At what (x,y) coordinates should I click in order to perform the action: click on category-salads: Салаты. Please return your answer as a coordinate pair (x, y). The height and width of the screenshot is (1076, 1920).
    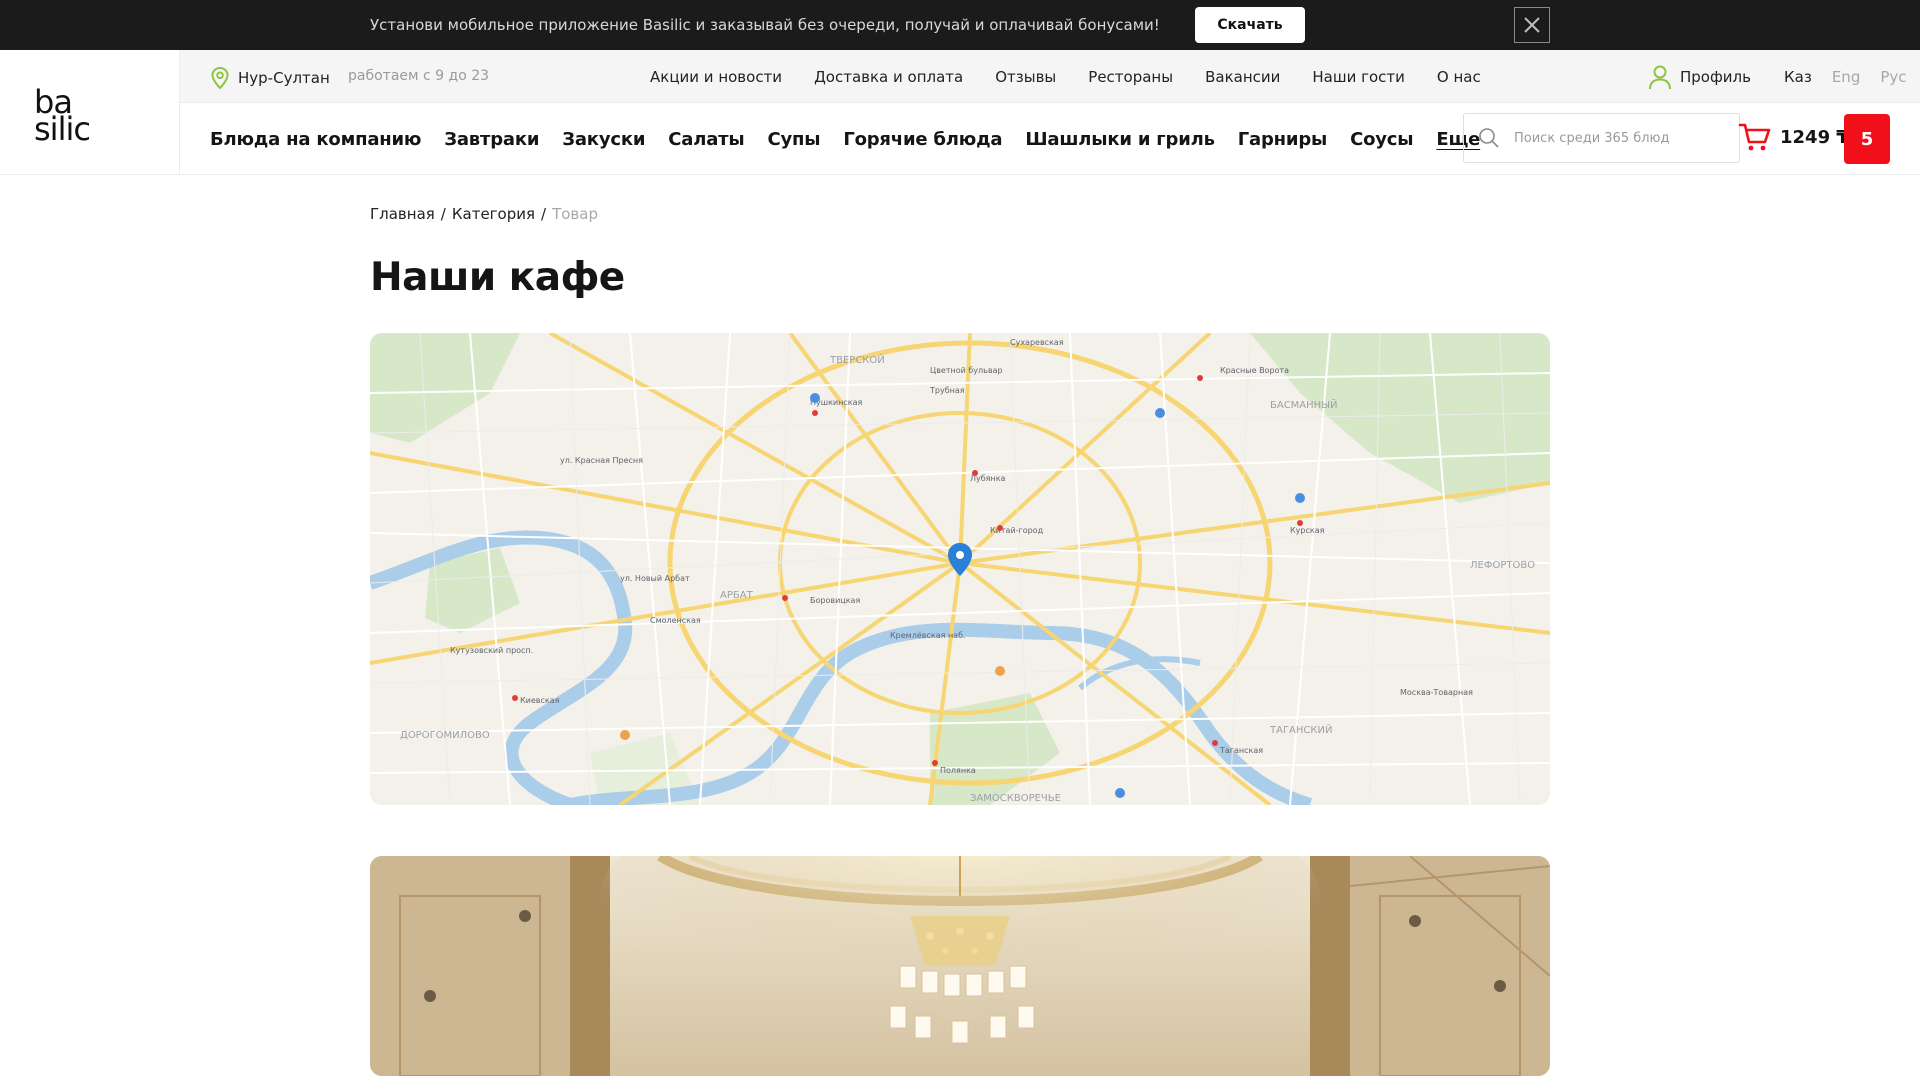
    Looking at the image, I should click on (706, 139).